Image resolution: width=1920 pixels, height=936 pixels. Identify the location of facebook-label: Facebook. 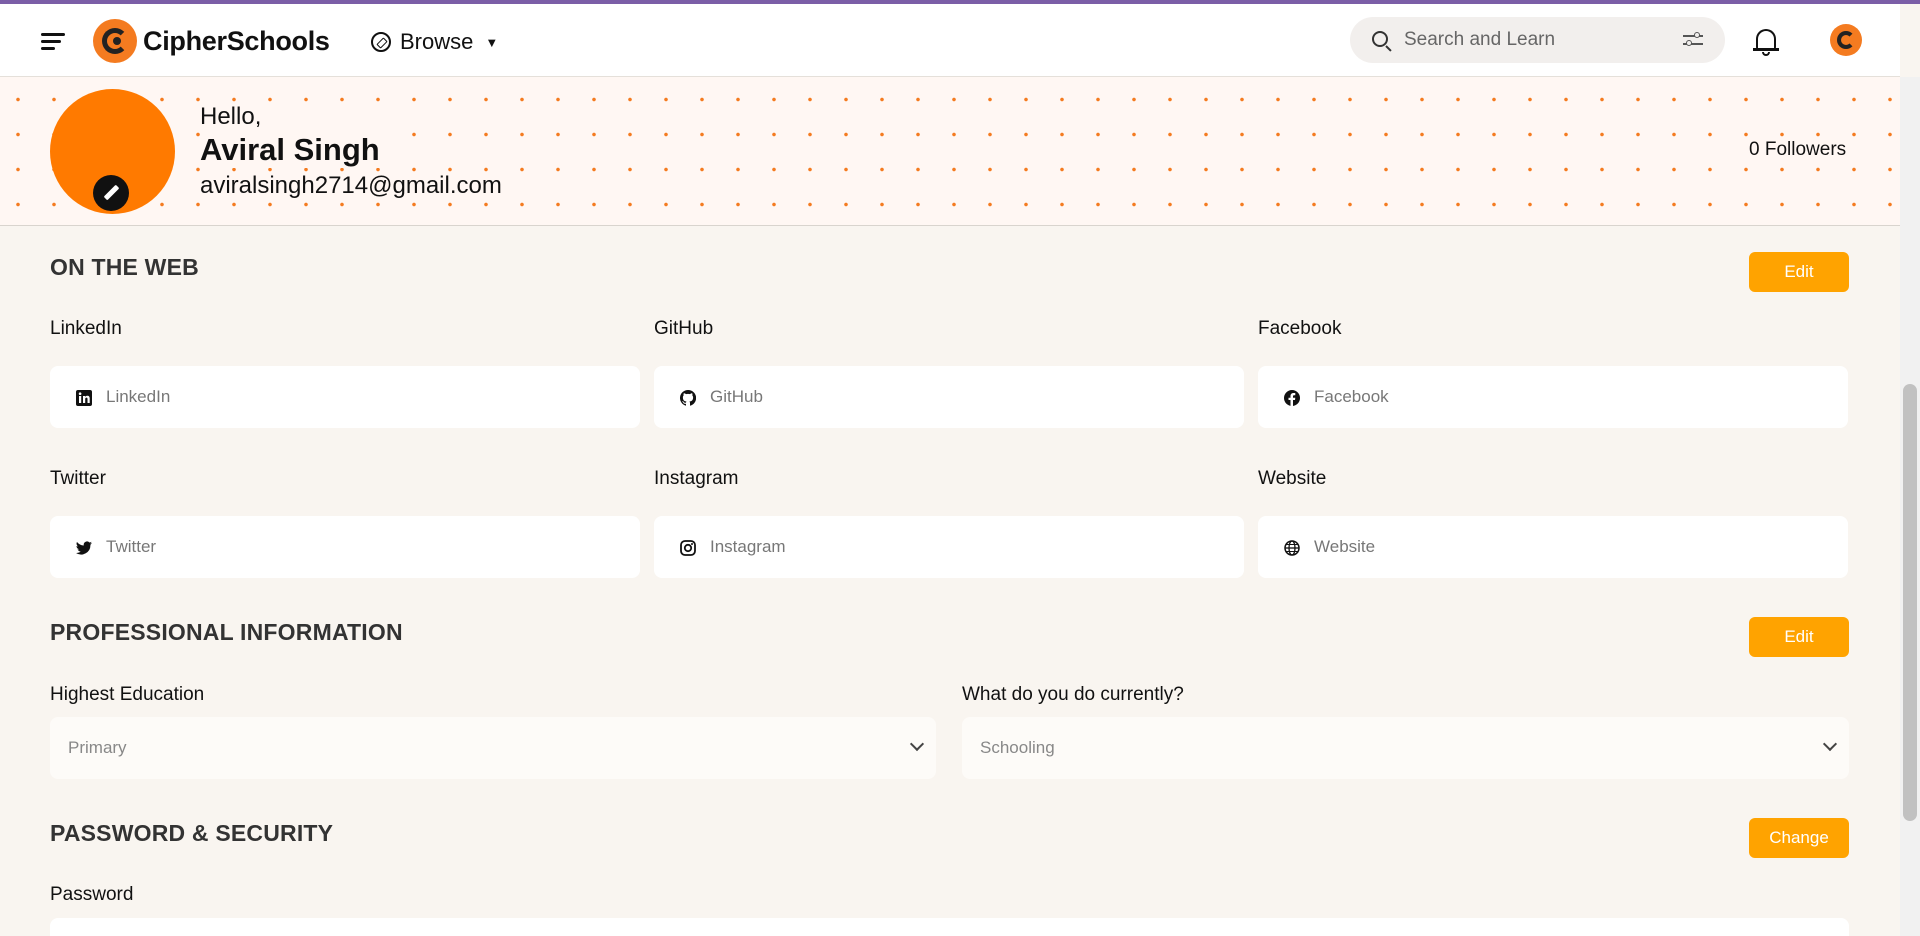
(1300, 328).